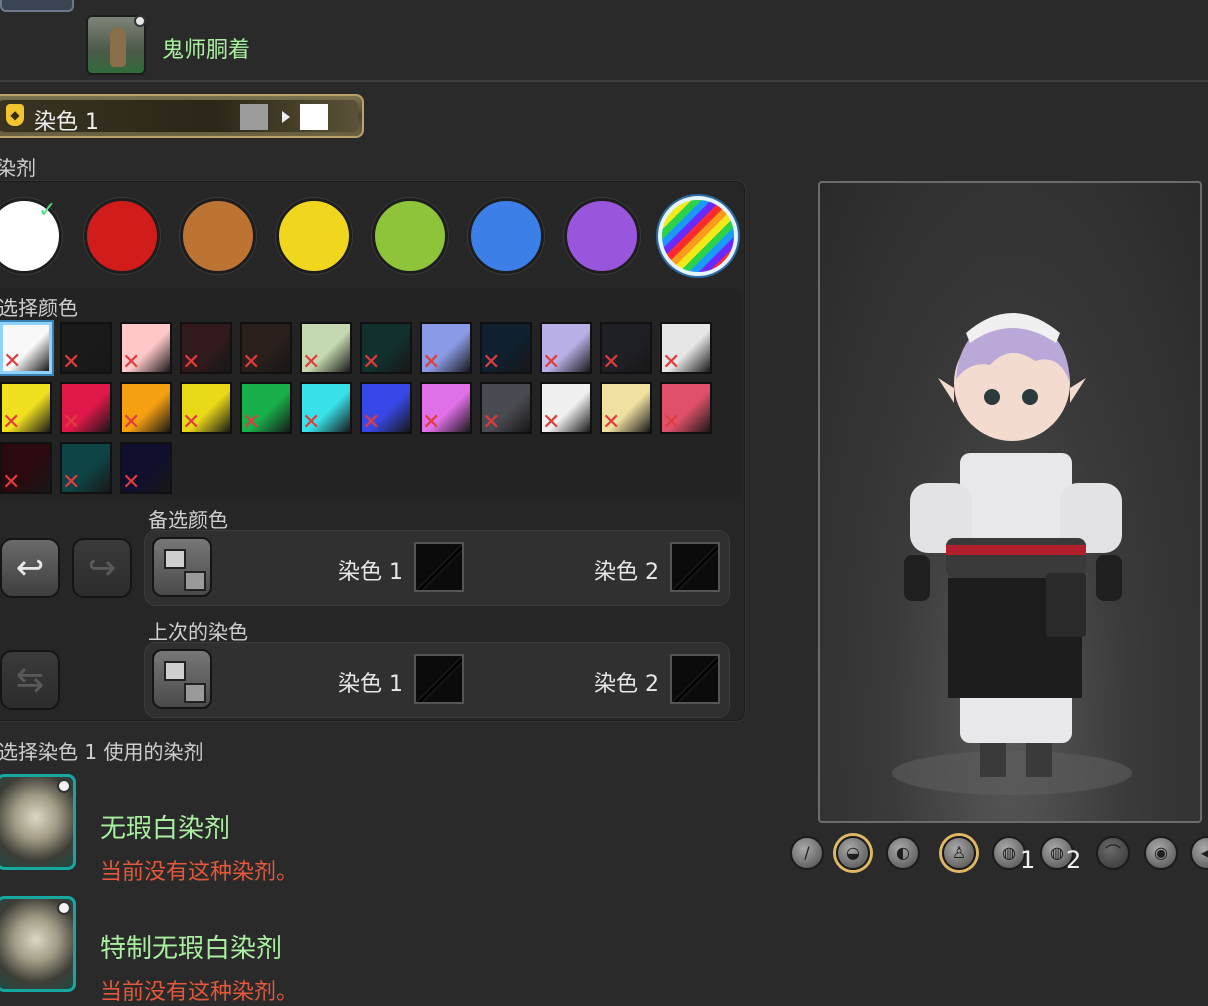  Describe the element at coordinates (370, 684) in the screenshot. I see `last-slot1-label: 染色 1` at that location.